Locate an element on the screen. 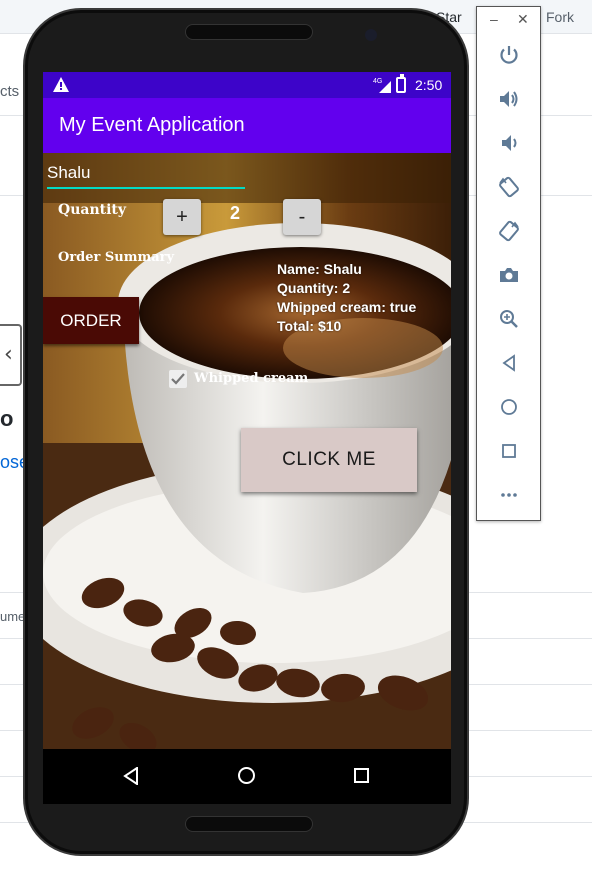 Image resolution: width=592 pixels, height=870 pixels. front-camera is located at coordinates (371, 35).